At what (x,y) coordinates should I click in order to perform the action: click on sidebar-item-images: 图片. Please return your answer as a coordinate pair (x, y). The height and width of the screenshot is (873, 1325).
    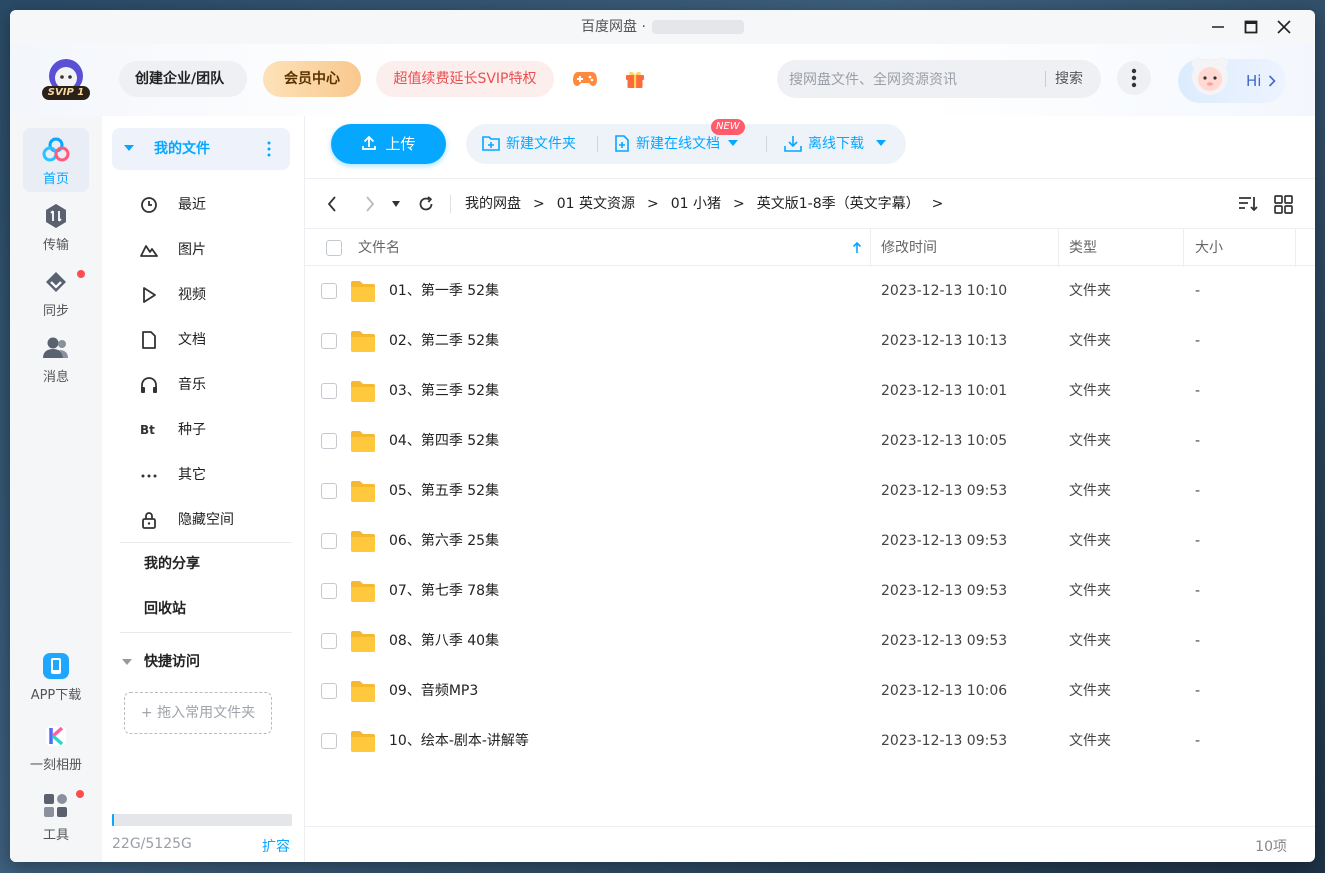
    Looking at the image, I should click on (215, 250).